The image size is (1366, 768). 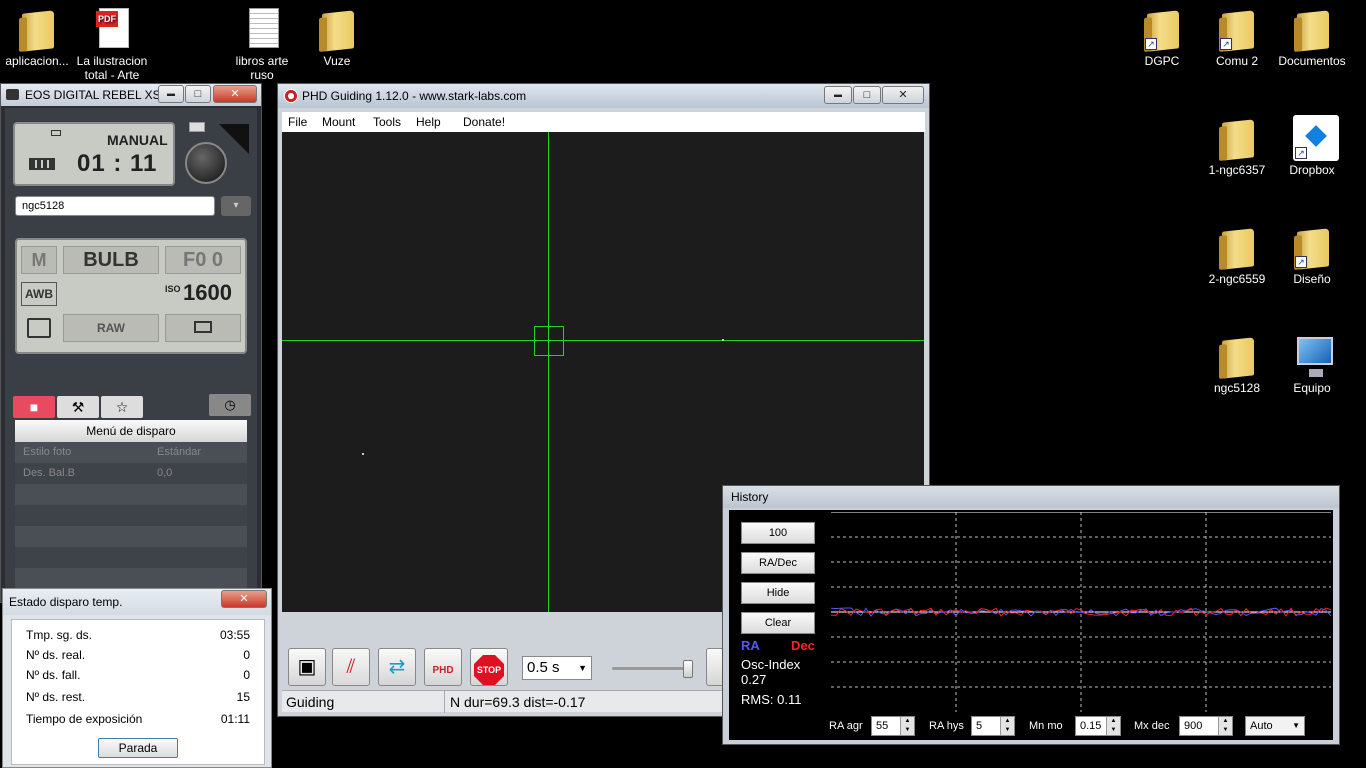 What do you see at coordinates (1206, 726) in the screenshot?
I see `max-dec-spinner: 900 ▲ ▼` at bounding box center [1206, 726].